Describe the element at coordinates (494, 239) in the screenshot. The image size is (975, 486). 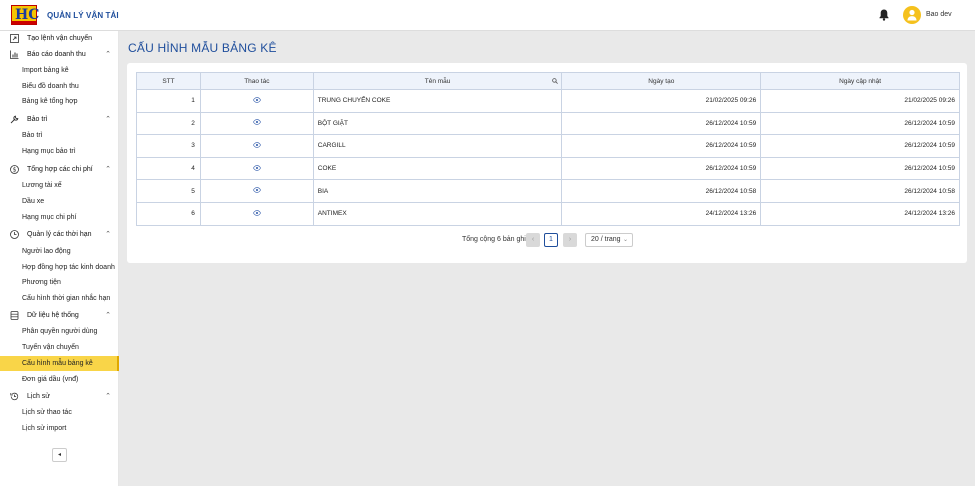
I see `pagination-total: Tổng cộng 6 bản ghi` at that location.